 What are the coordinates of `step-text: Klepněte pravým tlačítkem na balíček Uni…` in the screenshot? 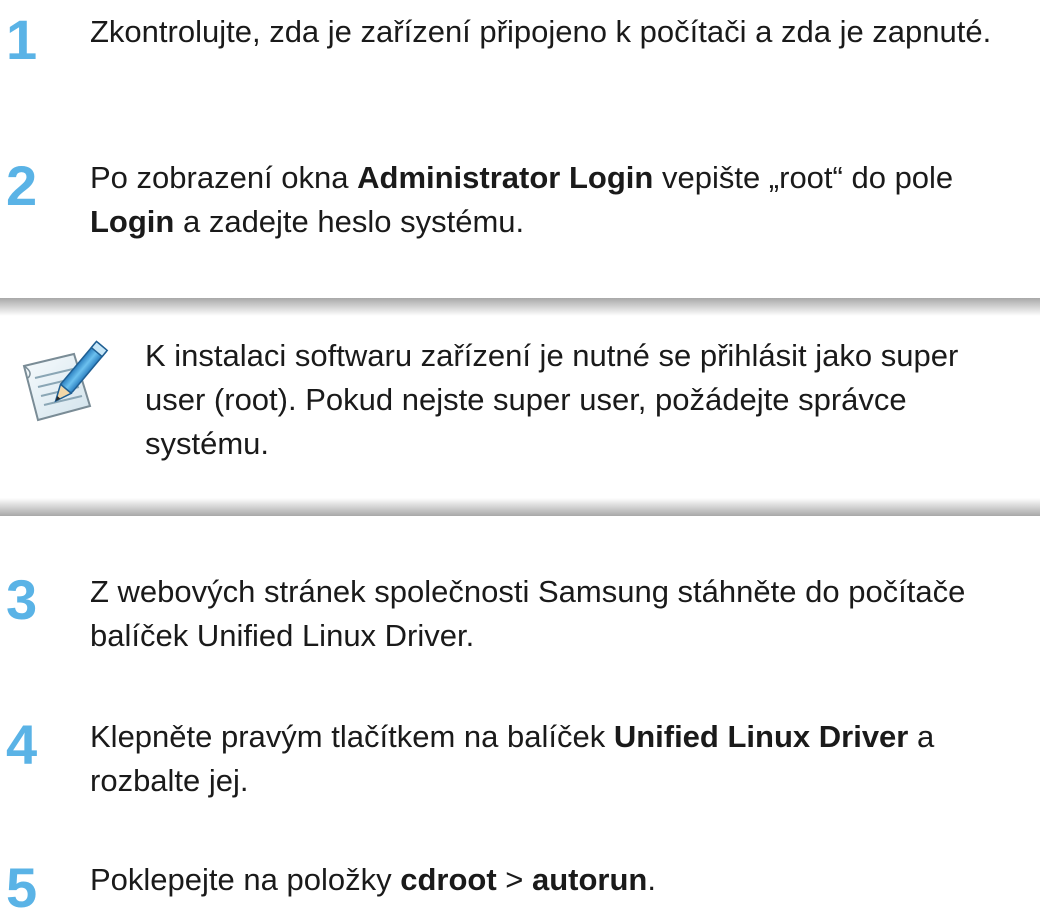 It's located at (560, 759).